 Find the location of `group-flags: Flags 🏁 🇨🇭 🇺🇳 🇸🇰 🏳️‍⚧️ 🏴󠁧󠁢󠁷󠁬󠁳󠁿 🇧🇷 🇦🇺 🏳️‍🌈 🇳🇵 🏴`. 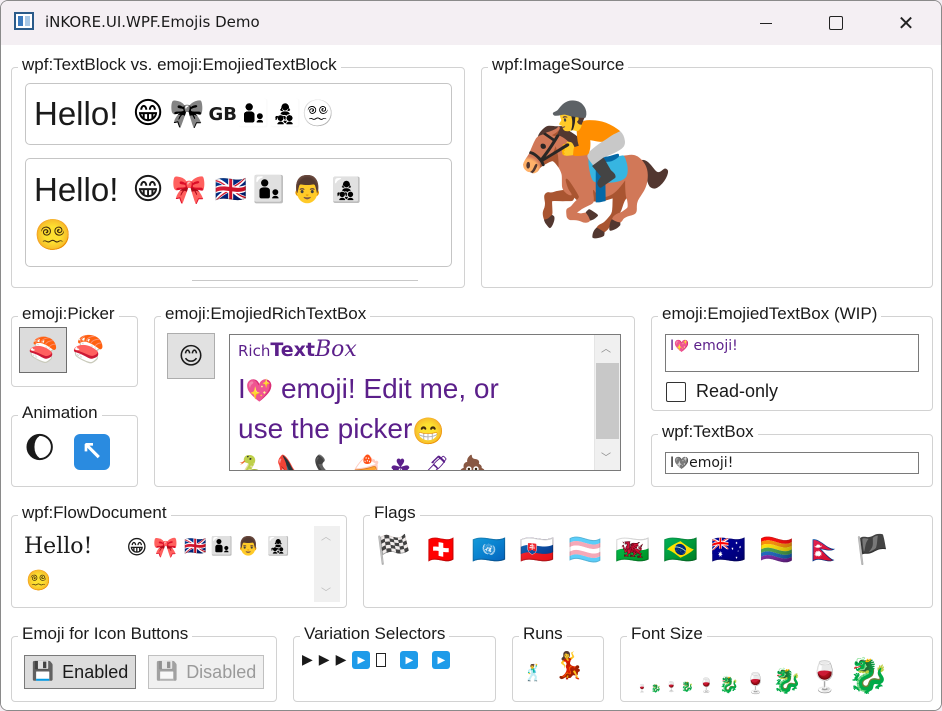

group-flags: Flags 🏁 🇨🇭 🇺🇳 🇸🇰 🏳️‍⚧️ 🏴󠁧󠁢󠁷󠁬󠁳󠁿 🇧🇷 🇦🇺 🏳️‍🌈 🇳🇵 🏴 is located at coordinates (648, 555).